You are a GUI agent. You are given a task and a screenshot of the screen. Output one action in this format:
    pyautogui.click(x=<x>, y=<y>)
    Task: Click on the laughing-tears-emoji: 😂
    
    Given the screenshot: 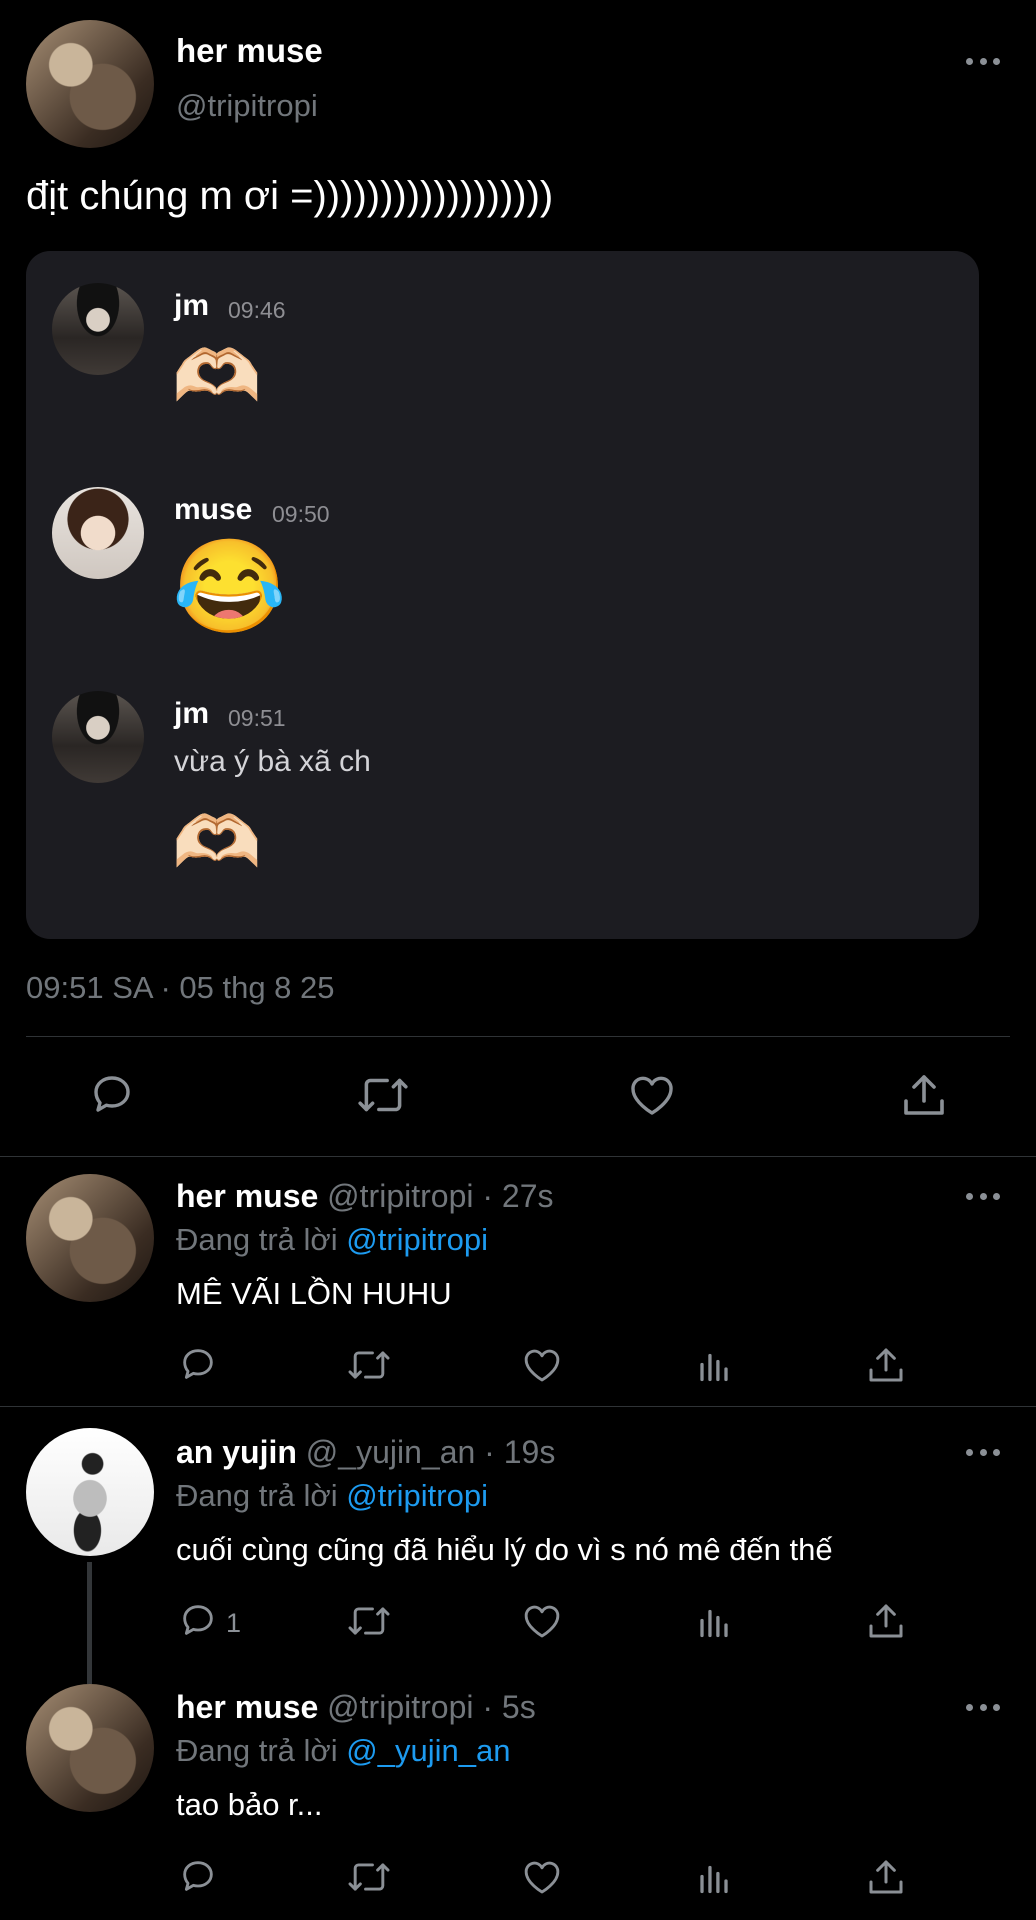 What is the action you would take?
    pyautogui.click(x=229, y=587)
    